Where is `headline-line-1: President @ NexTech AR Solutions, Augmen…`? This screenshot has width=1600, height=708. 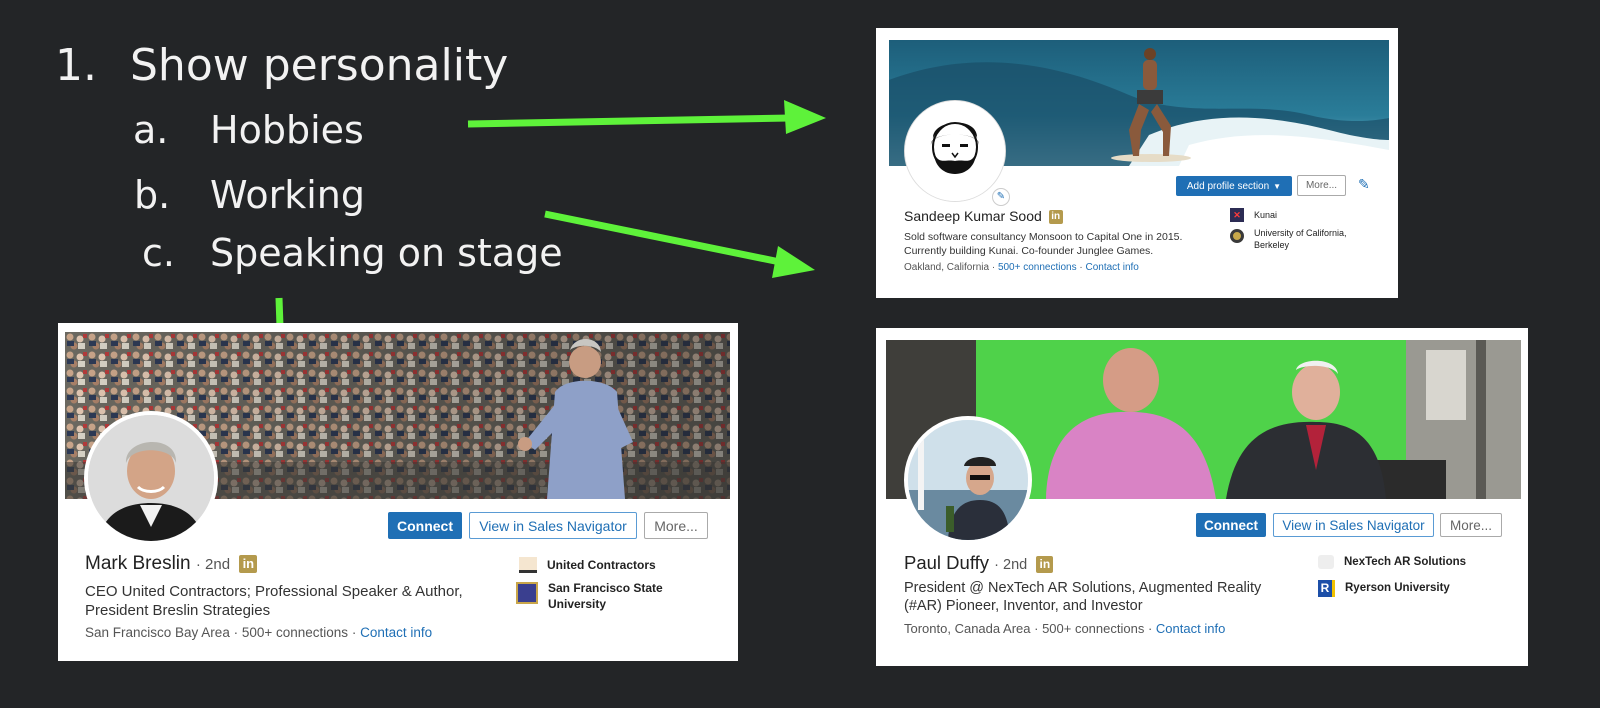
headline-line-1: President @ NexTech AR Solutions, Augmen… is located at coordinates (1083, 588).